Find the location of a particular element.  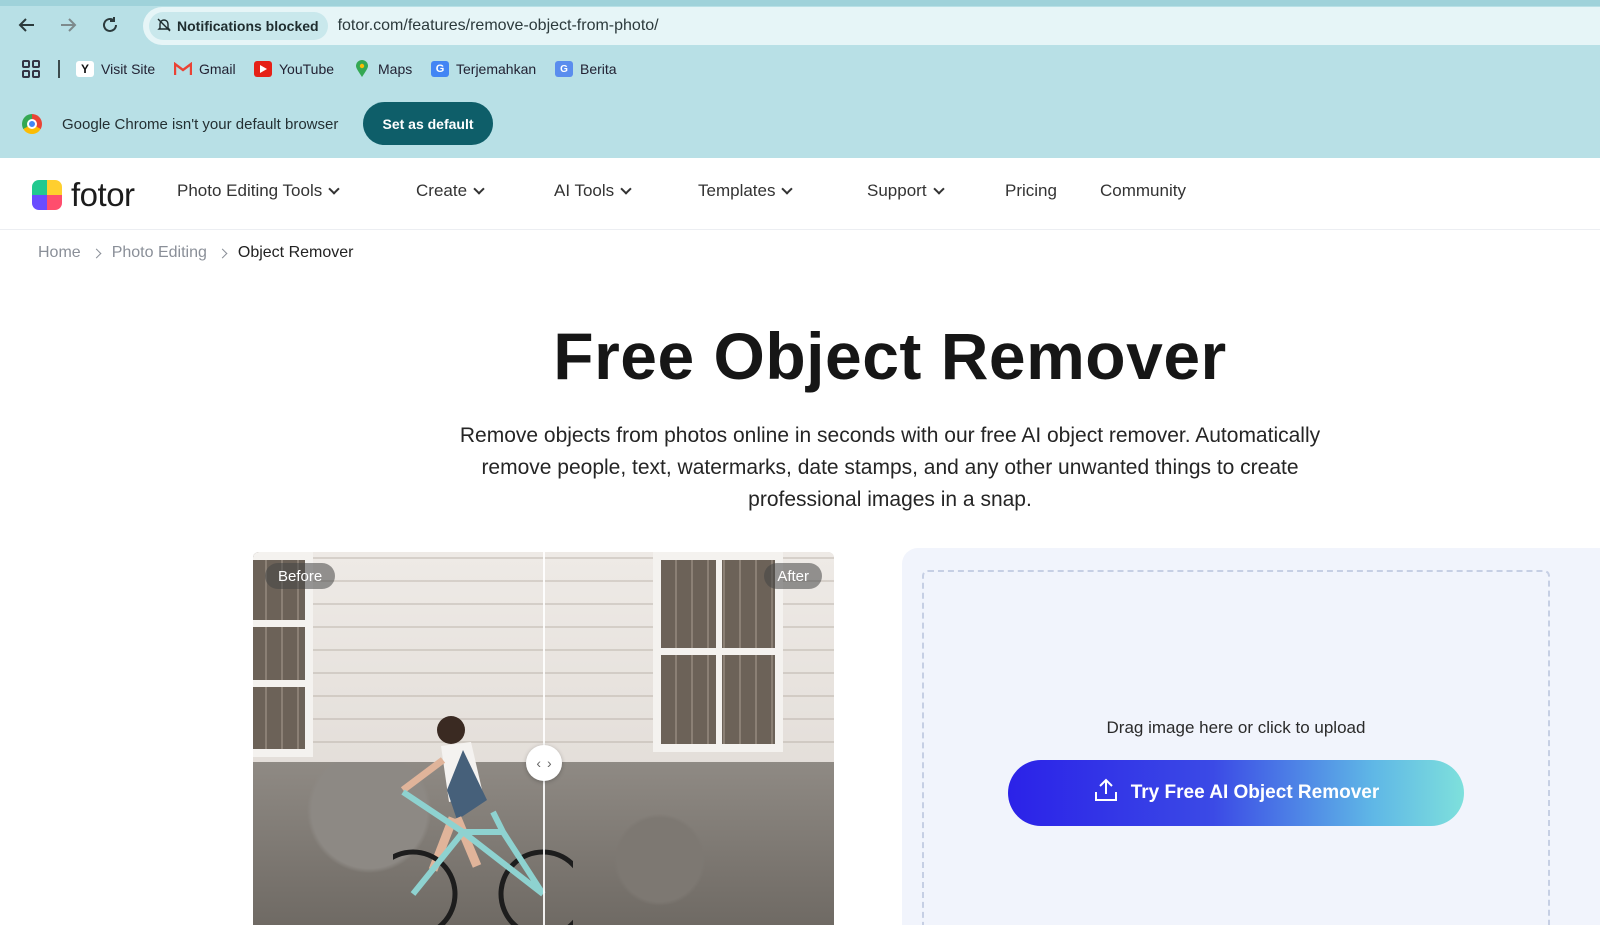

comparison-divider is located at coordinates (544, 738).